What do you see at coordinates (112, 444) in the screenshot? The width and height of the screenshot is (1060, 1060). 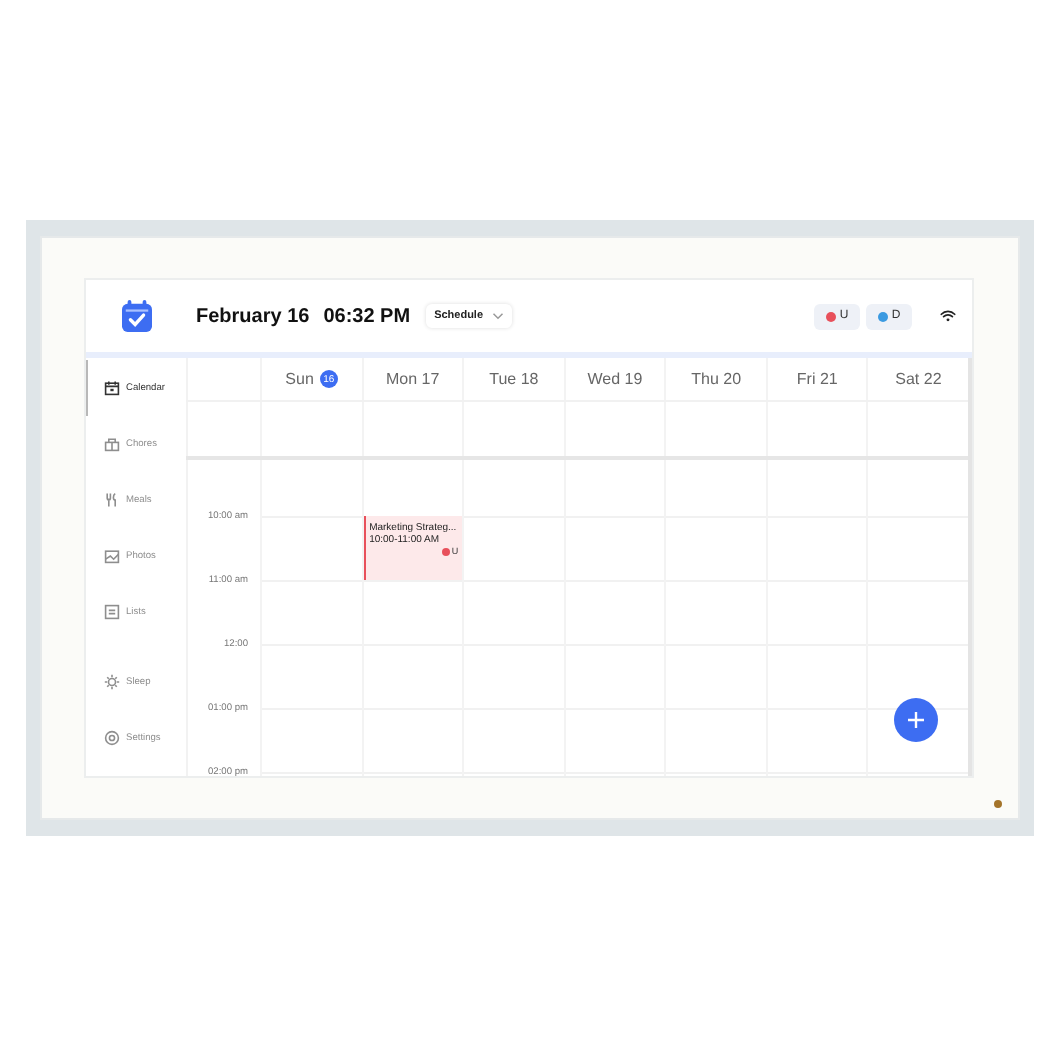 I see `basket-icon` at bounding box center [112, 444].